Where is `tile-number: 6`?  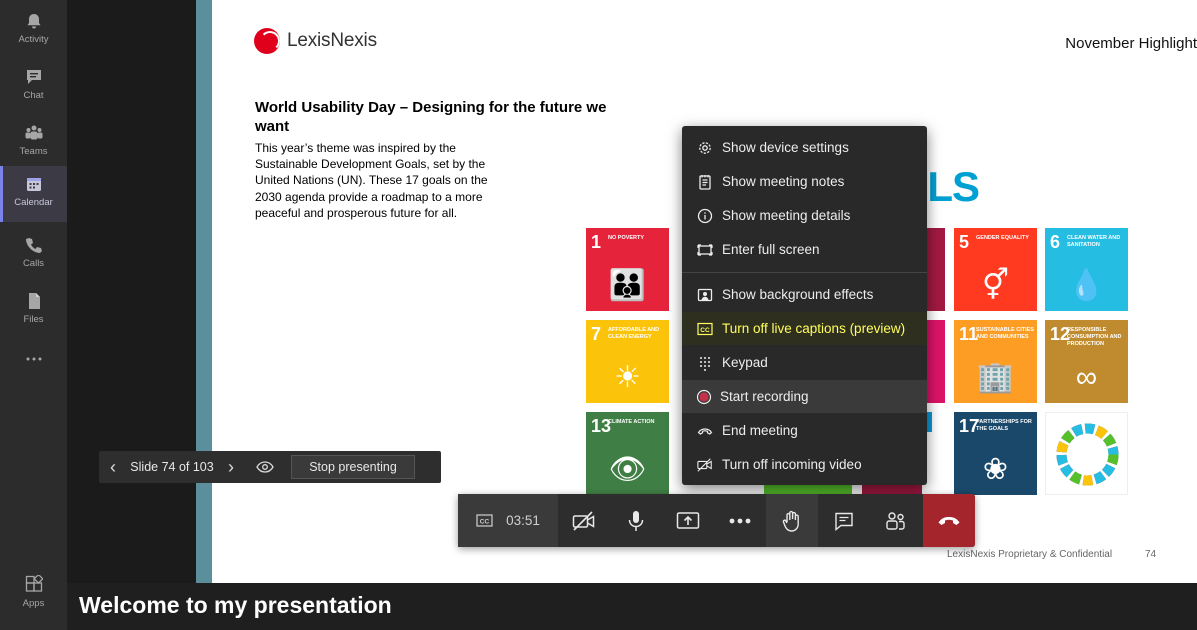 tile-number: 6 is located at coordinates (1055, 242).